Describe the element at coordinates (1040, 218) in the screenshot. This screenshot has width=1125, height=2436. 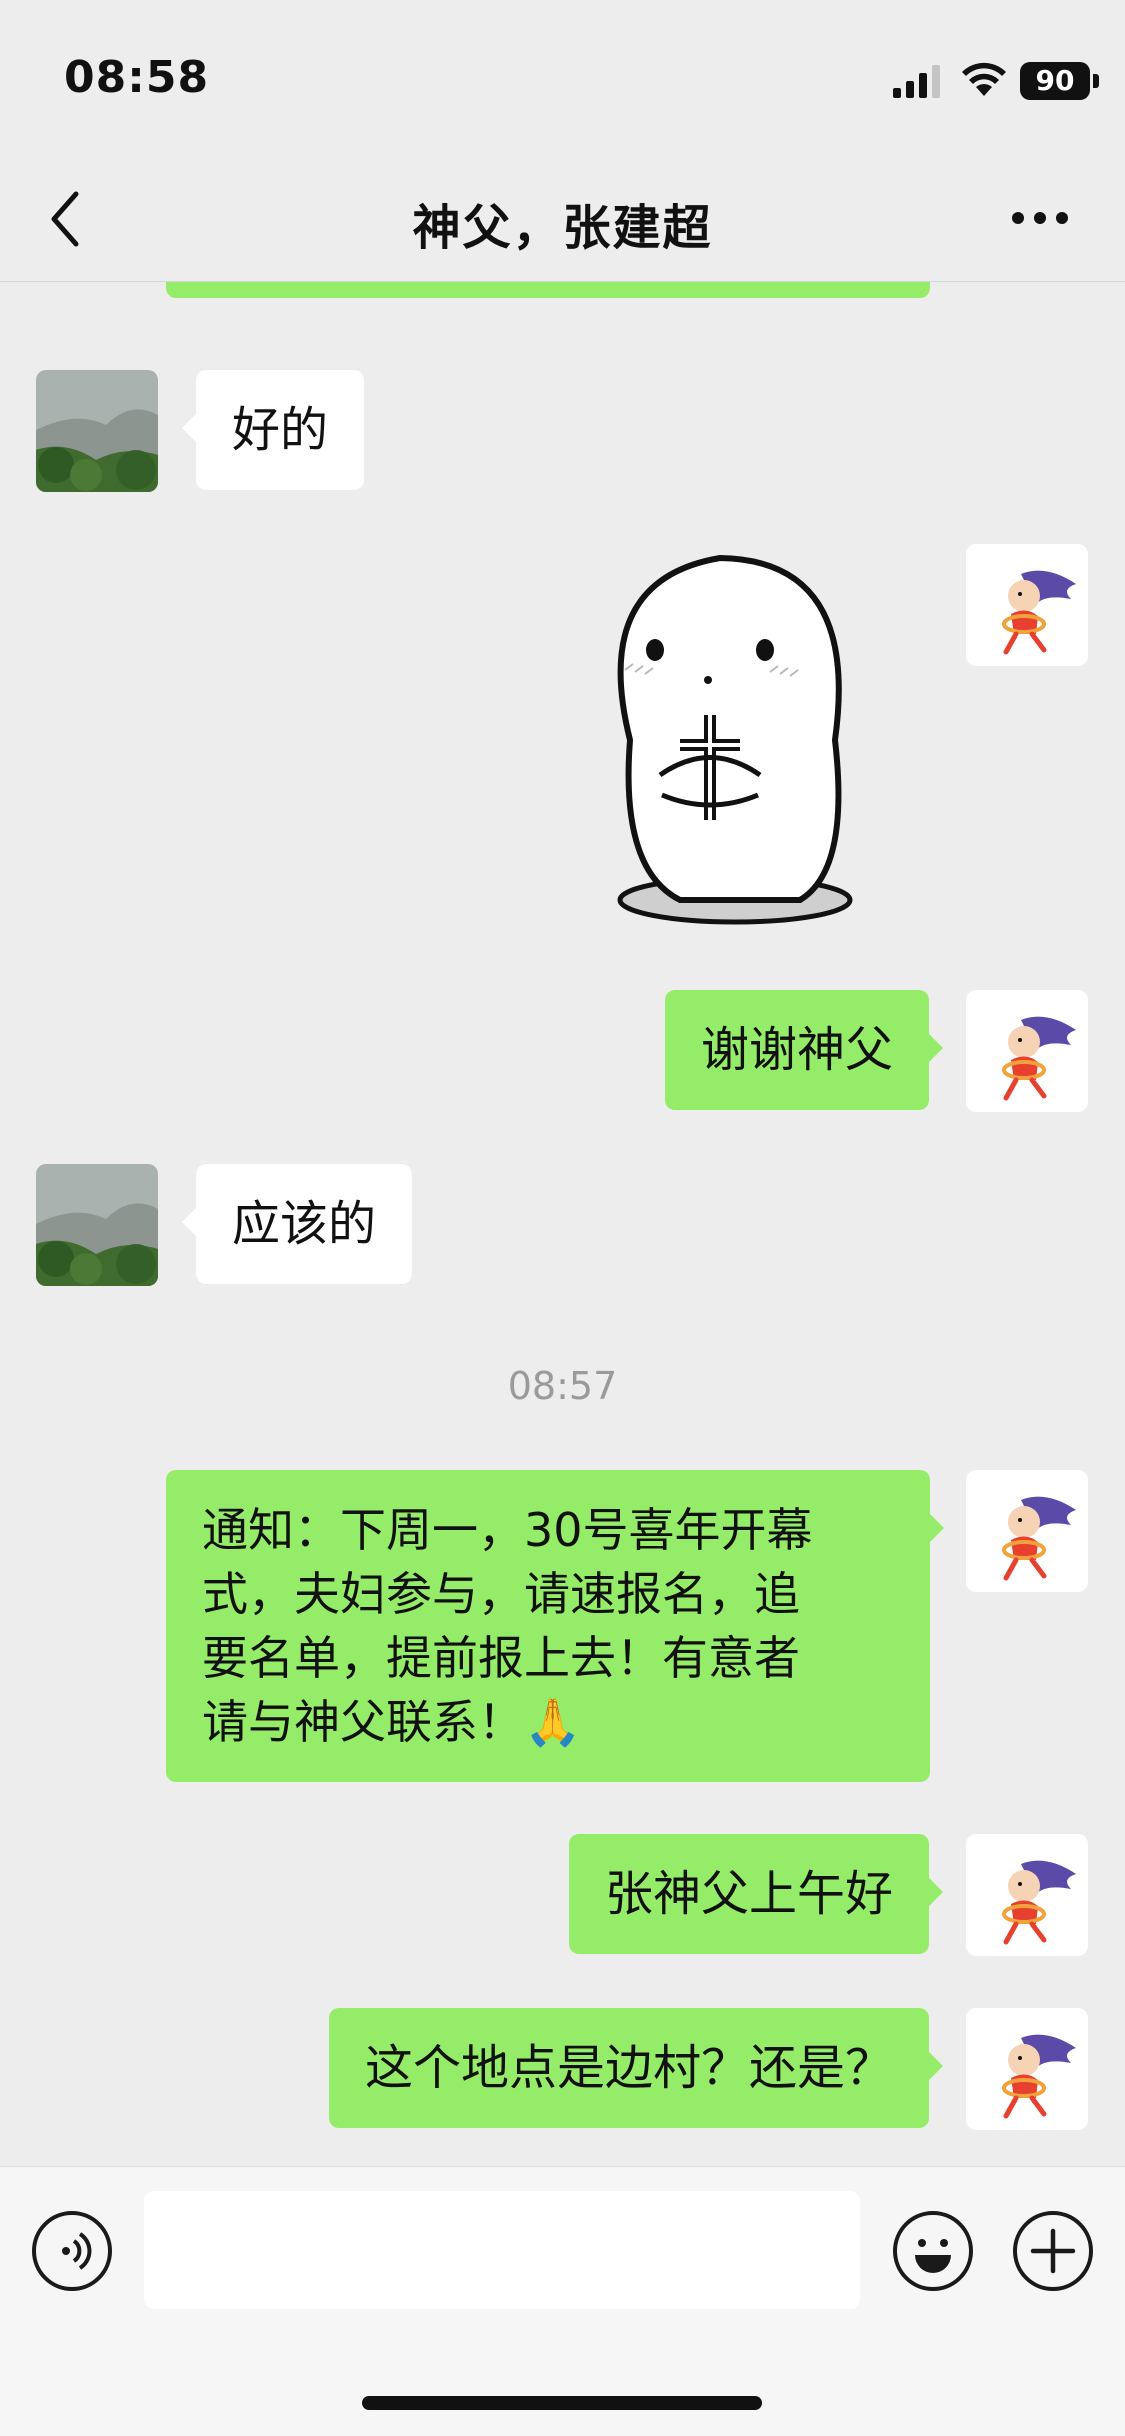
I see `ellipsis-icon` at that location.